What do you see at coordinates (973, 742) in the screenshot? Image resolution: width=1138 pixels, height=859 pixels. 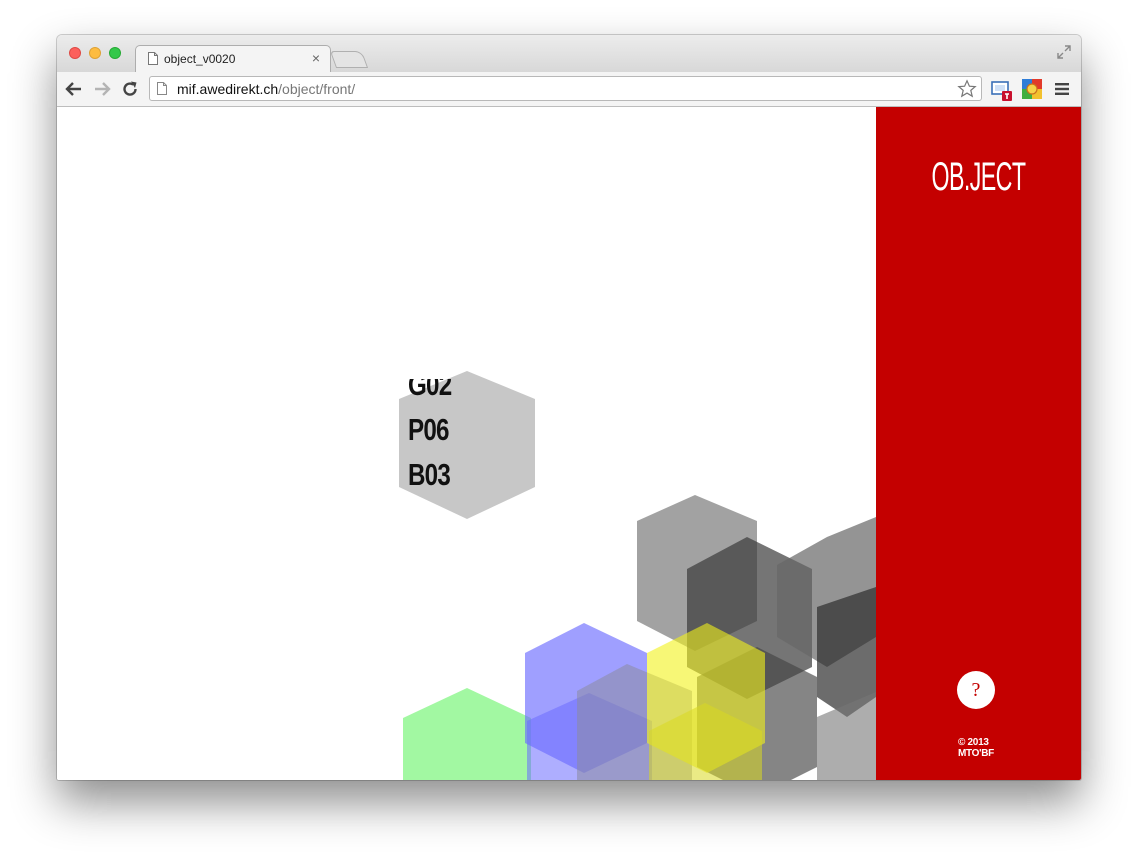 I see `copyright-year: © 2013` at bounding box center [973, 742].